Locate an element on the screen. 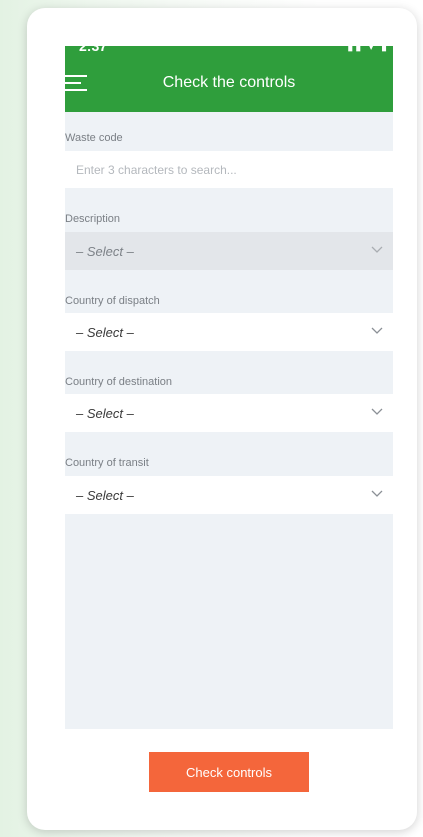 Image resolution: width=423 pixels, height=837 pixels. country-of-destination-select: – Select – is located at coordinates (229, 413).